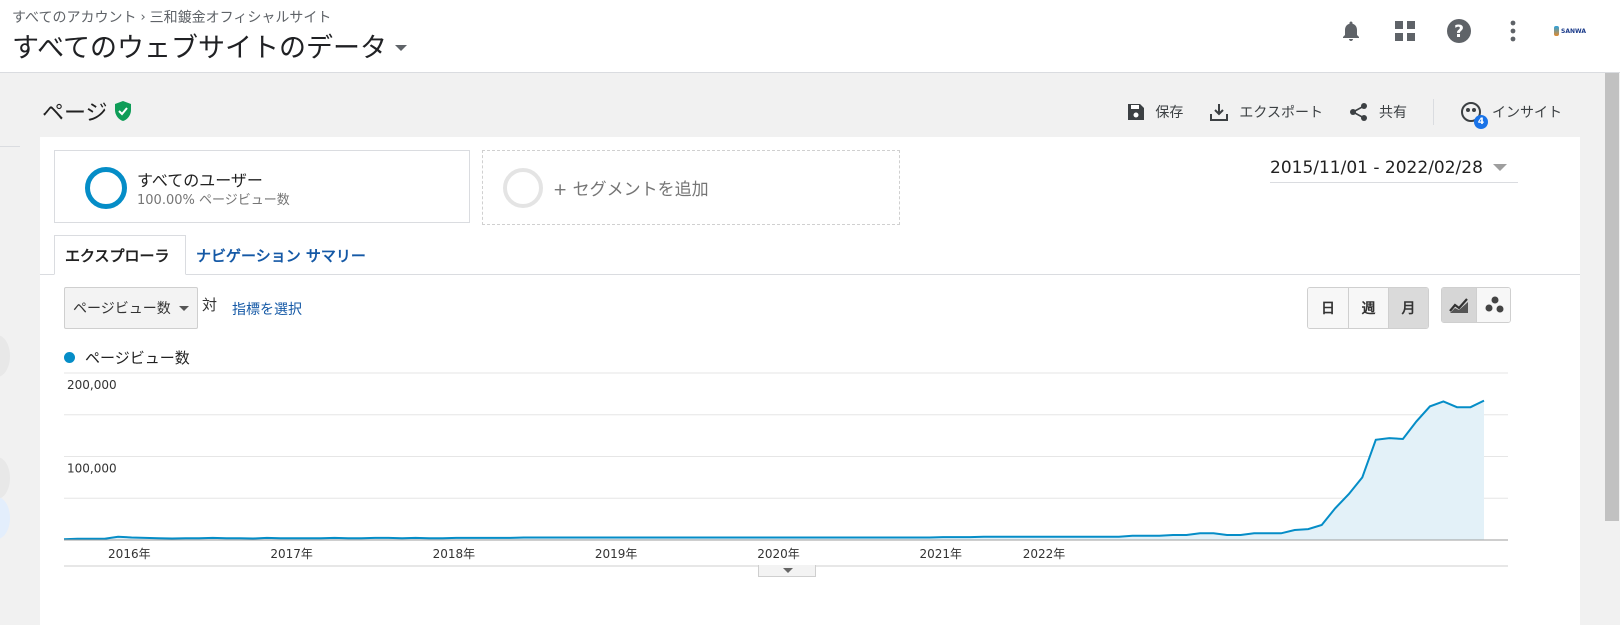 This screenshot has height=625, width=1620. I want to click on insight-label: インサイト, so click(1527, 113).